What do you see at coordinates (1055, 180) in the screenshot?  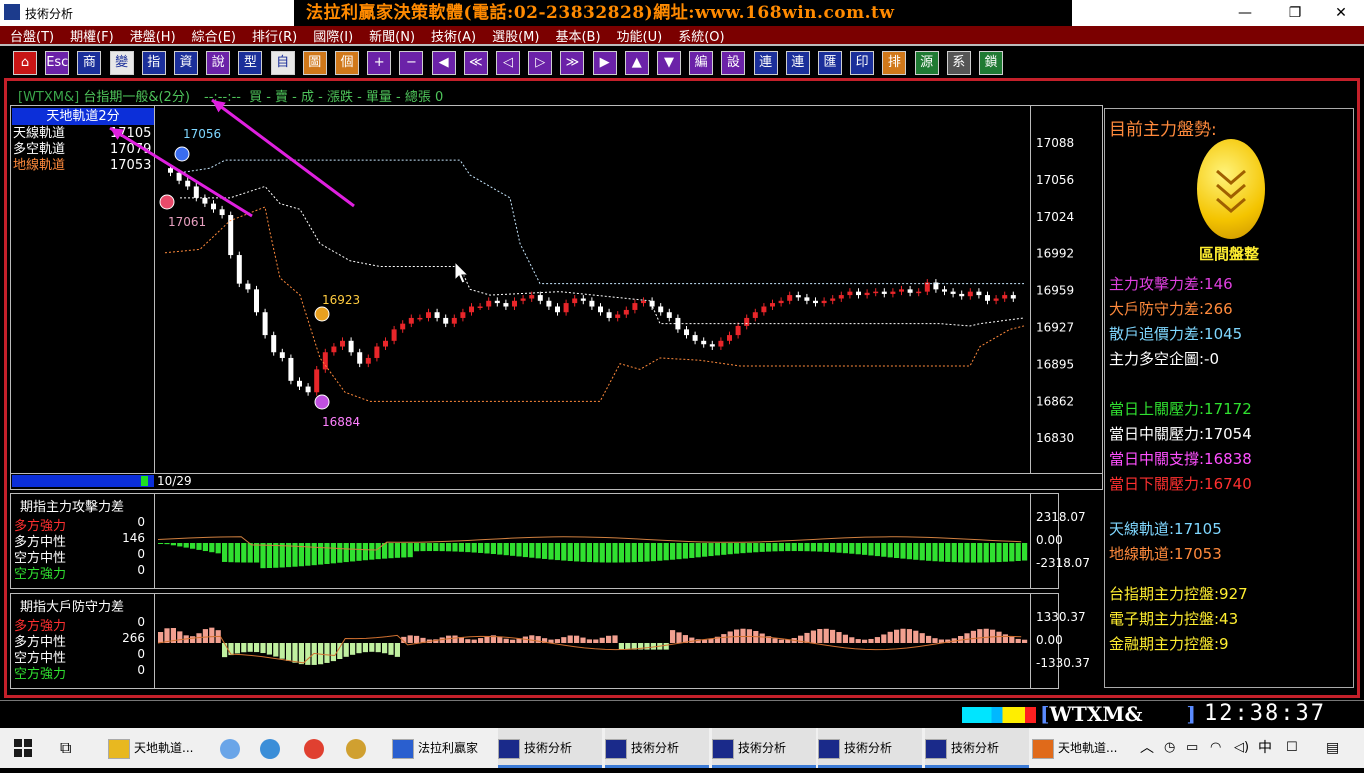 I see `y-tick-label: 17056` at bounding box center [1055, 180].